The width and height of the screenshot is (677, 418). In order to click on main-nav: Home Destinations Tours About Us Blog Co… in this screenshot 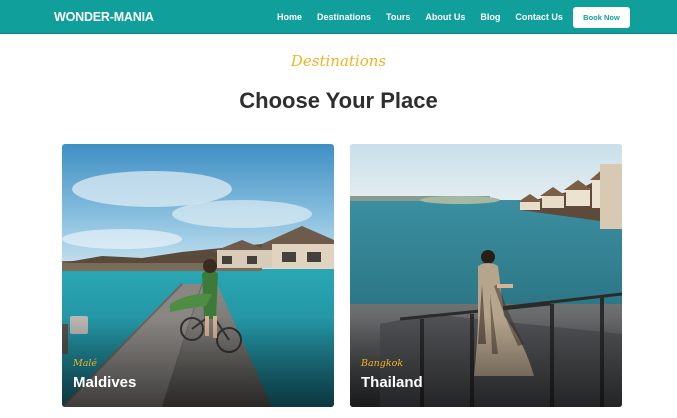, I will do `click(427, 17)`.